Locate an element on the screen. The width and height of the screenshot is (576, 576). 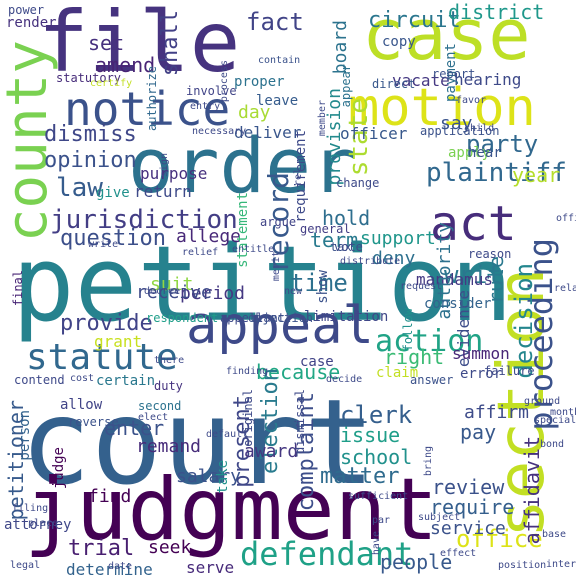
cloud-word: base is located at coordinates (554, 534).